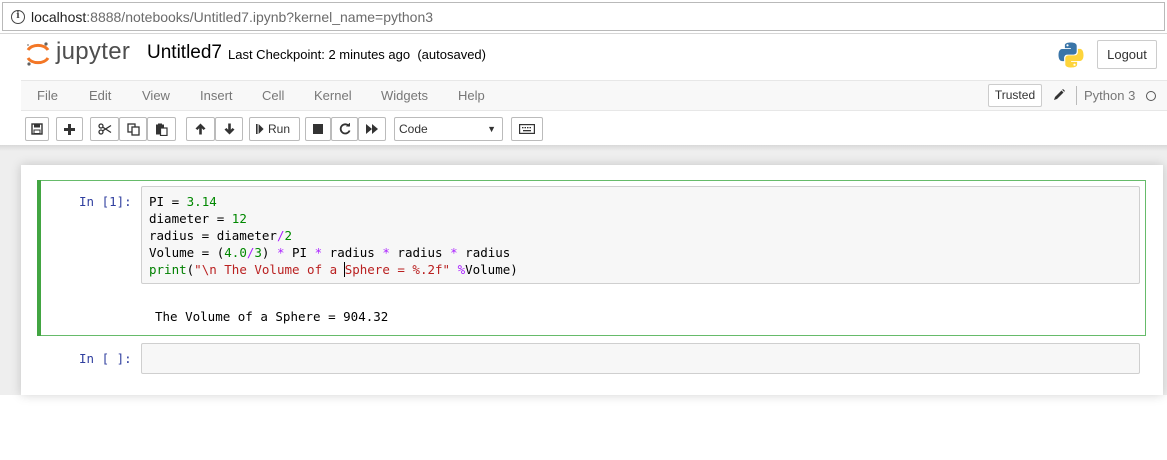 The height and width of the screenshot is (460, 1167). What do you see at coordinates (39, 258) in the screenshot?
I see `cell-selection-bar` at bounding box center [39, 258].